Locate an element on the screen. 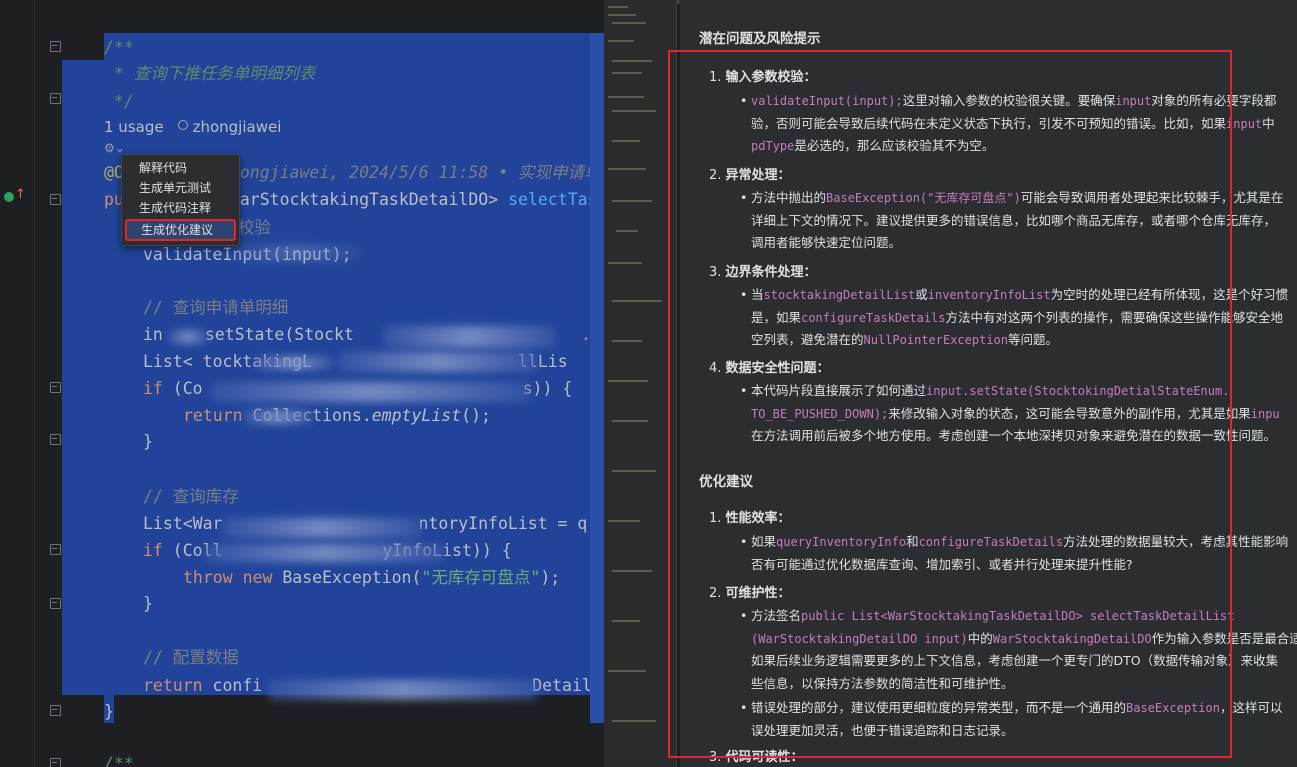 The image size is (1297, 767). code-token: (Co is located at coordinates (182, 388).